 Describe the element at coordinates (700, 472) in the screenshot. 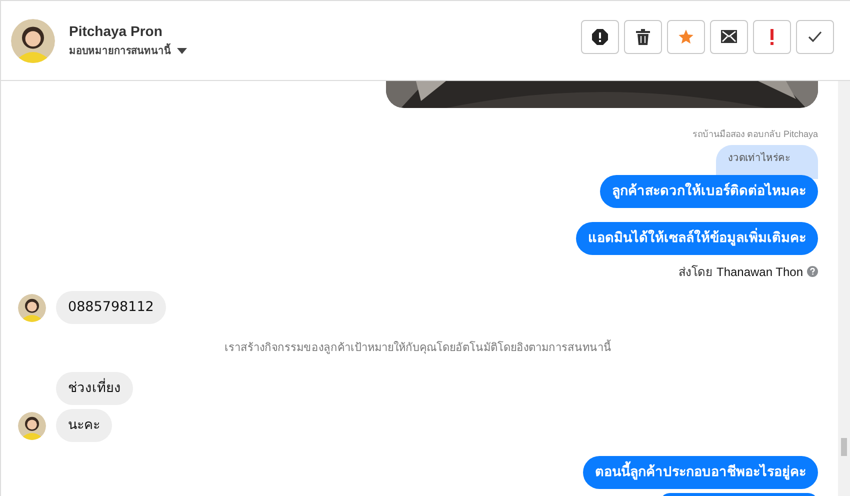

I see `message-bubble: ตอนนี้ลูกค้าประกอบอาชีพอะไรอยู่คะ` at that location.